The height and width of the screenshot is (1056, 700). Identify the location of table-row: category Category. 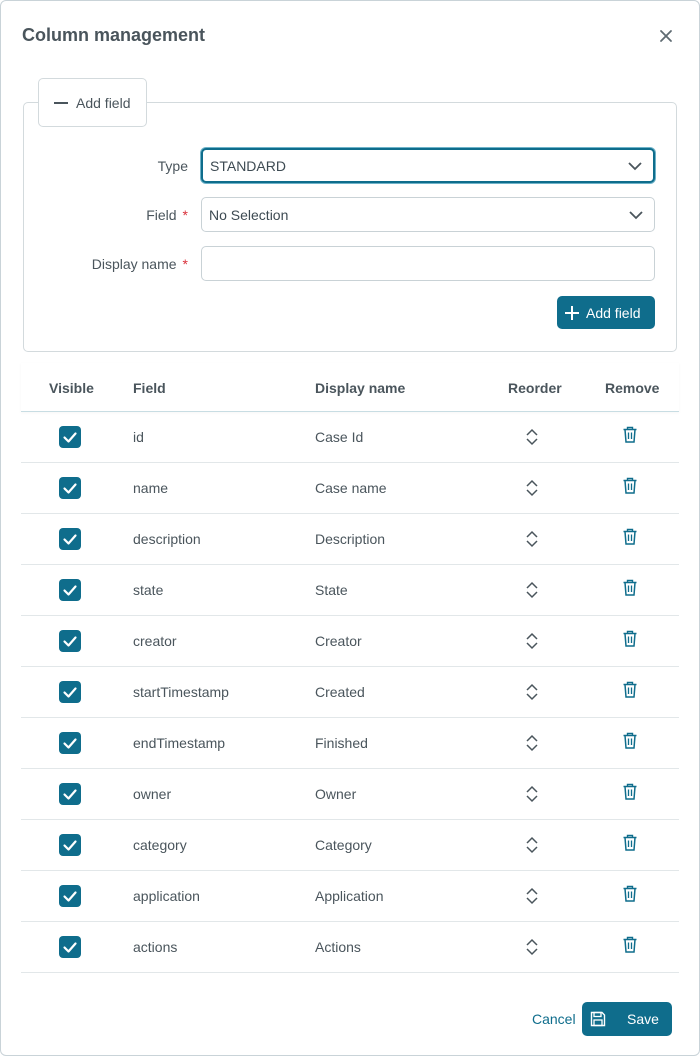
(350, 845).